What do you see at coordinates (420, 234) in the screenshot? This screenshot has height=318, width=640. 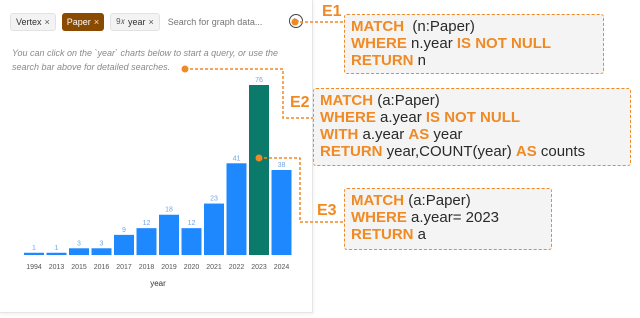 I see `cypher-text: a` at bounding box center [420, 234].